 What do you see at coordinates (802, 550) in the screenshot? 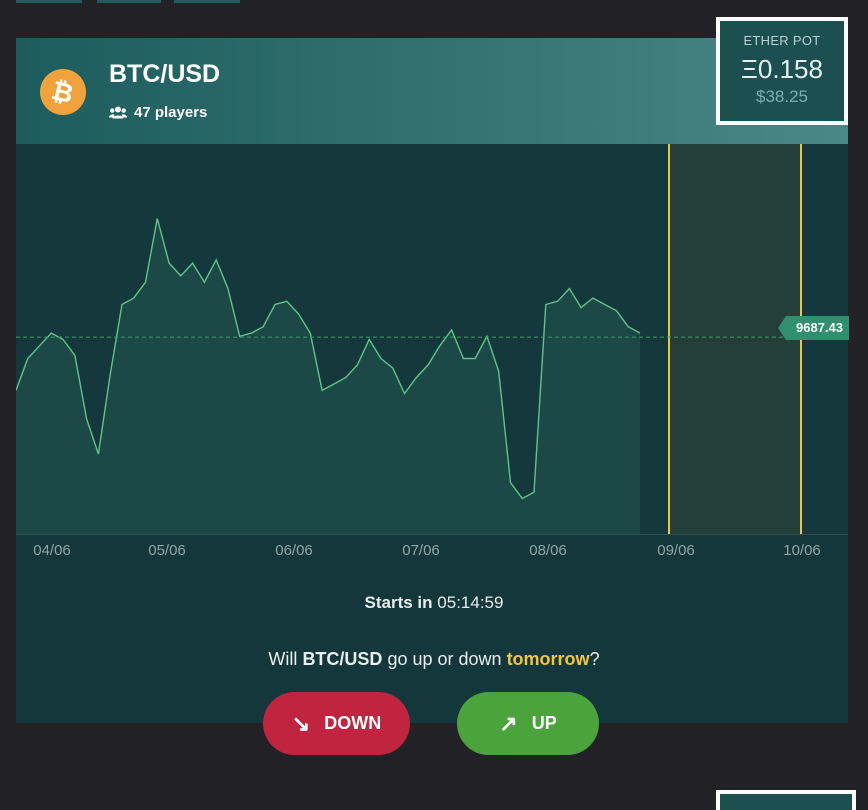
I see `x-tick-label: 10/06` at bounding box center [802, 550].